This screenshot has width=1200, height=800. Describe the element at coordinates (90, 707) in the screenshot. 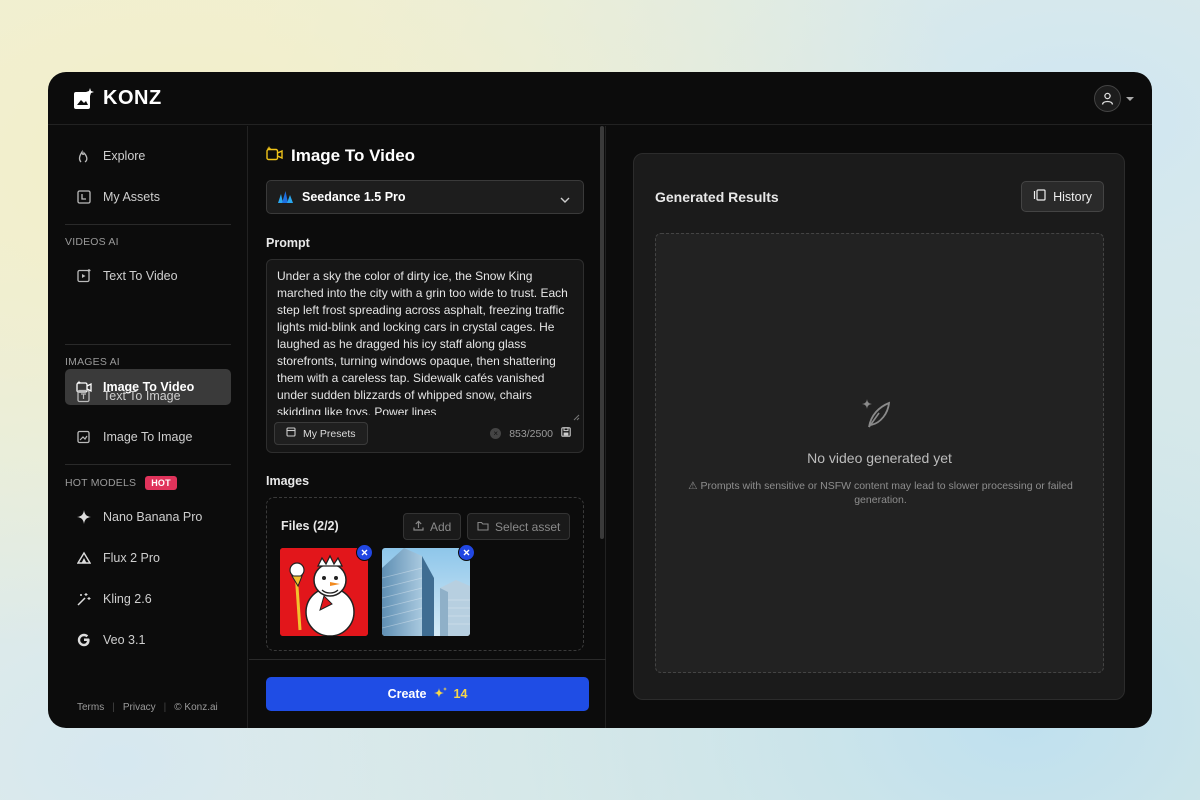

I see `terms-link: Terms` at that location.